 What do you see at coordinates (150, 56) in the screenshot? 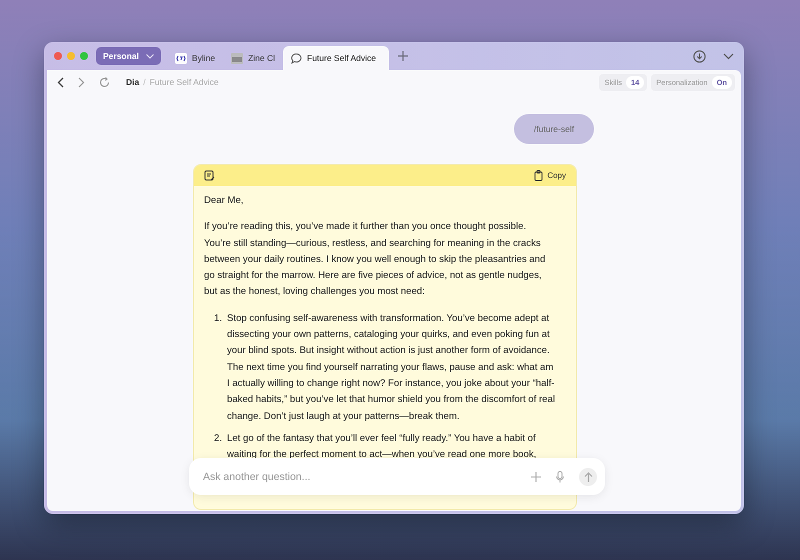
I see `caret-icon` at bounding box center [150, 56].